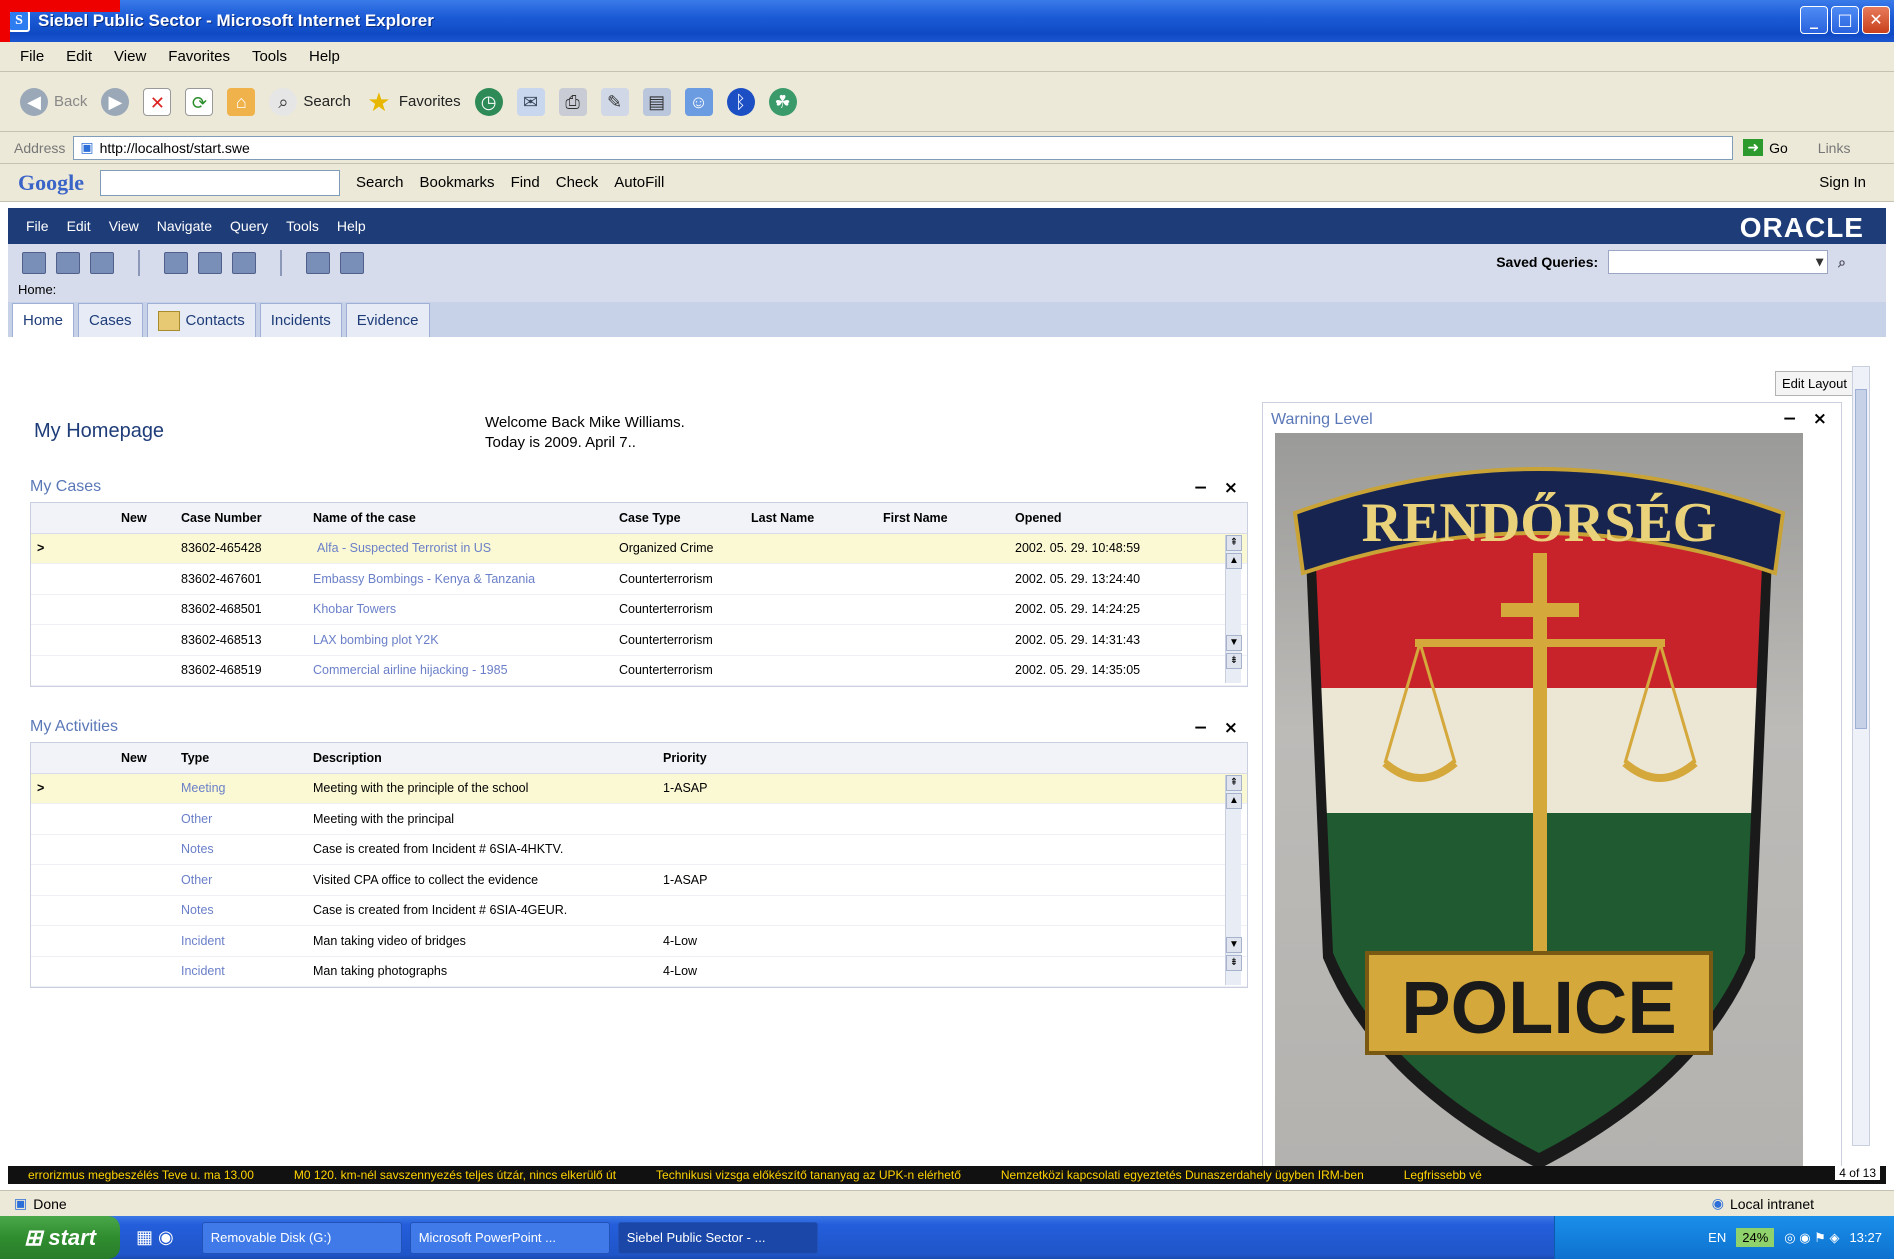 The width and height of the screenshot is (1894, 1259). I want to click on tab-incidents: Incidents, so click(300, 320).